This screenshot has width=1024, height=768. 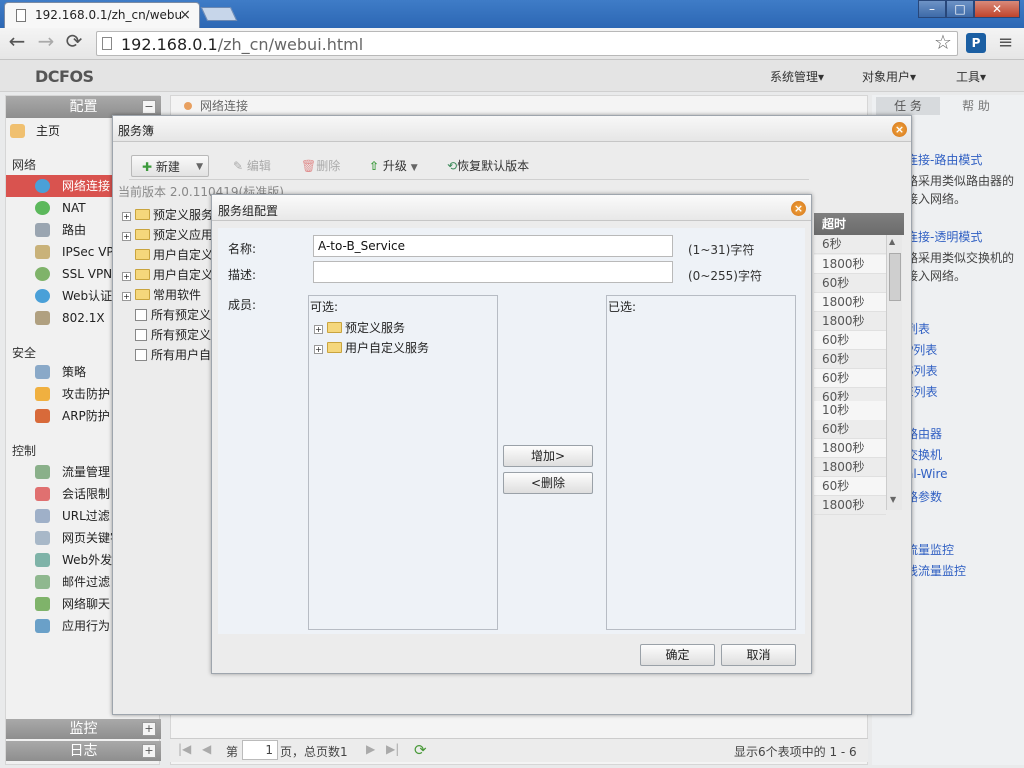 I want to click on pager-summary: 显示6个表项中的 1 - 6, so click(x=795, y=752).